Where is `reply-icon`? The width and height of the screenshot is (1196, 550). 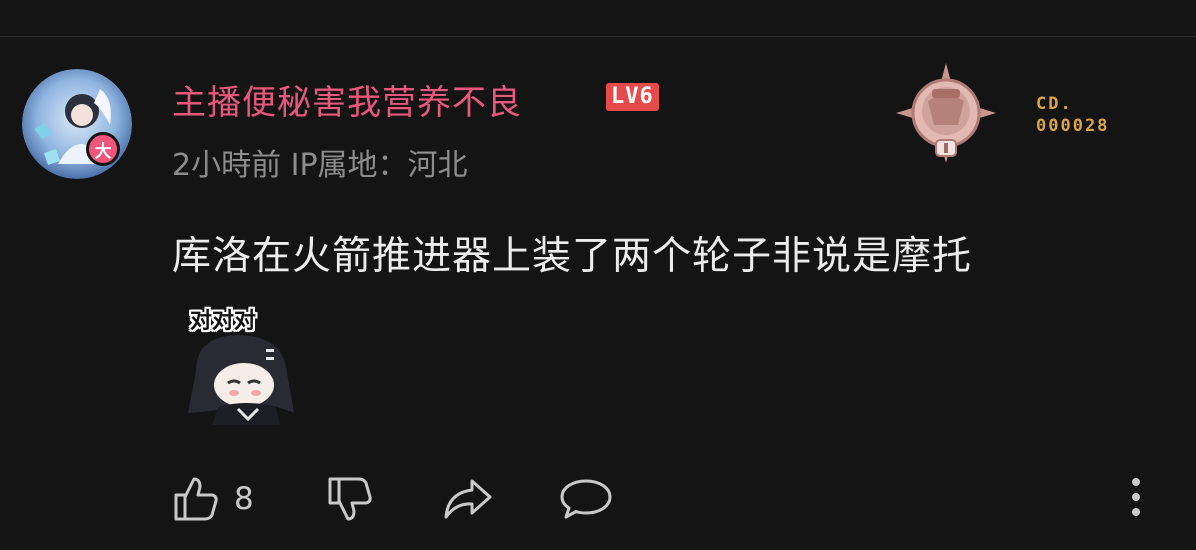
reply-icon is located at coordinates (586, 499).